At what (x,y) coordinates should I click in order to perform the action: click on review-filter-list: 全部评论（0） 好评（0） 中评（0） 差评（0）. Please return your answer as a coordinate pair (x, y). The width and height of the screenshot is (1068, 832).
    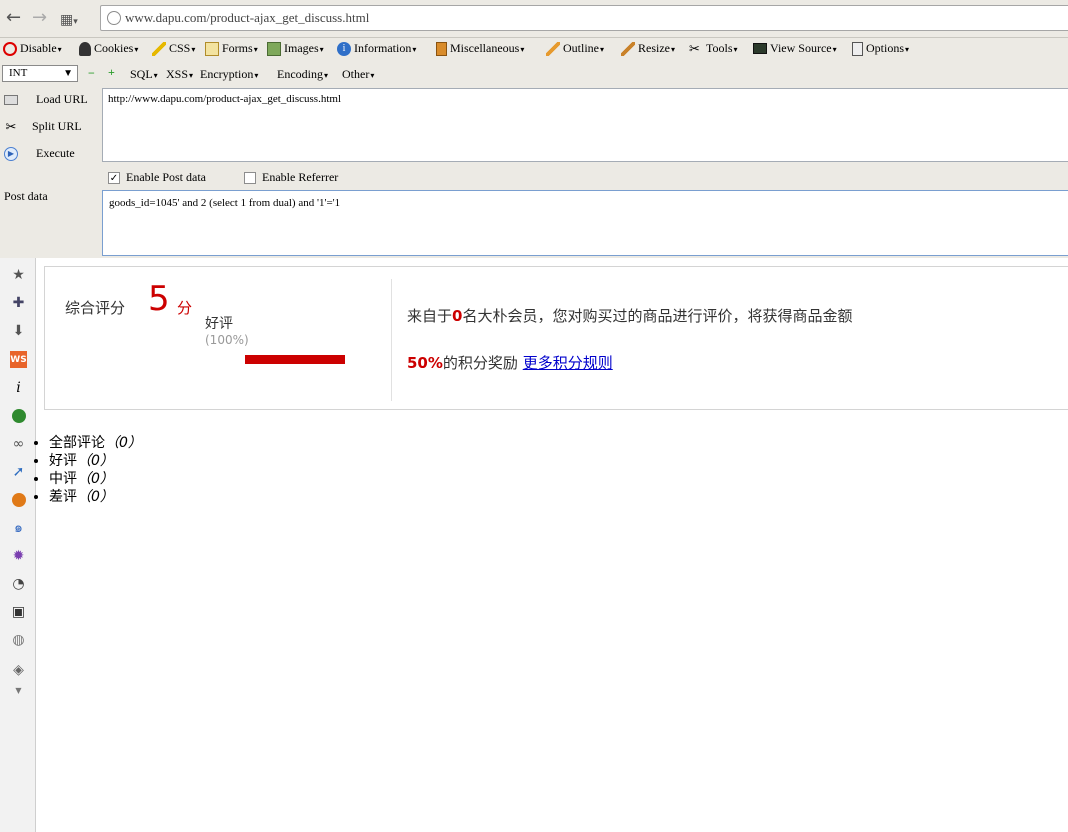
    Looking at the image, I should click on (89, 470).